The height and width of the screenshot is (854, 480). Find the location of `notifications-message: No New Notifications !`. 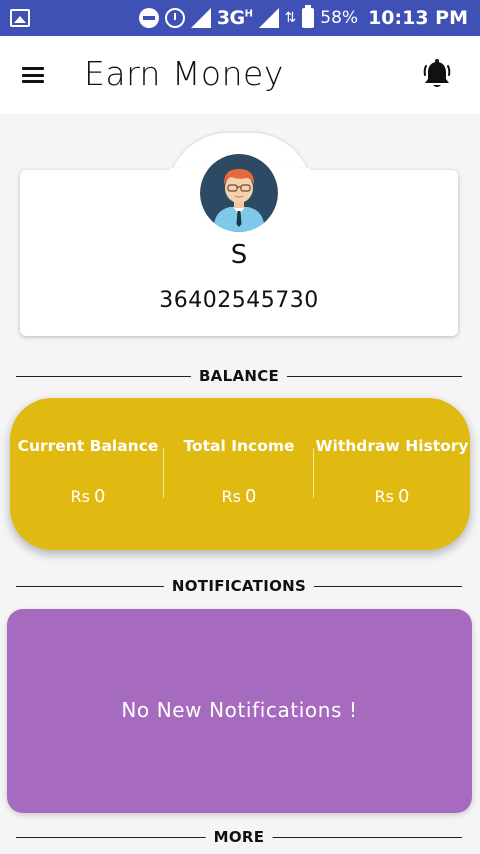

notifications-message: No New Notifications ! is located at coordinates (239, 710).